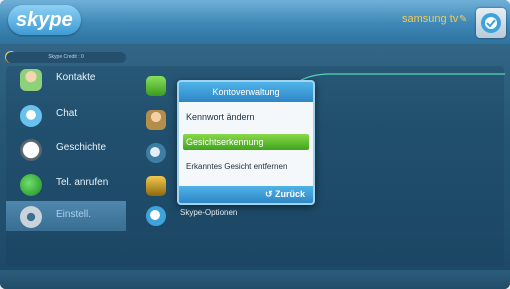  What do you see at coordinates (289, 194) in the screenshot?
I see `back-label: Zurück` at bounding box center [289, 194].